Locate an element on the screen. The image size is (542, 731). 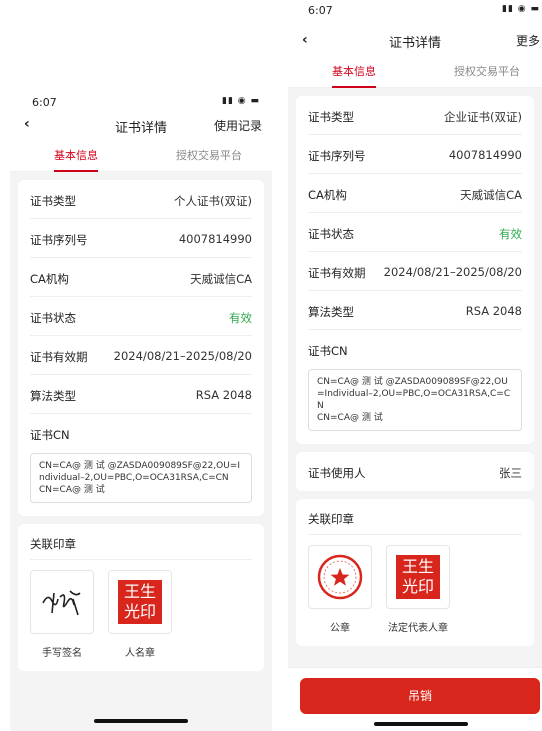
nav-bar: ‹ 证书详情 使用记录 is located at coordinates (141, 125).